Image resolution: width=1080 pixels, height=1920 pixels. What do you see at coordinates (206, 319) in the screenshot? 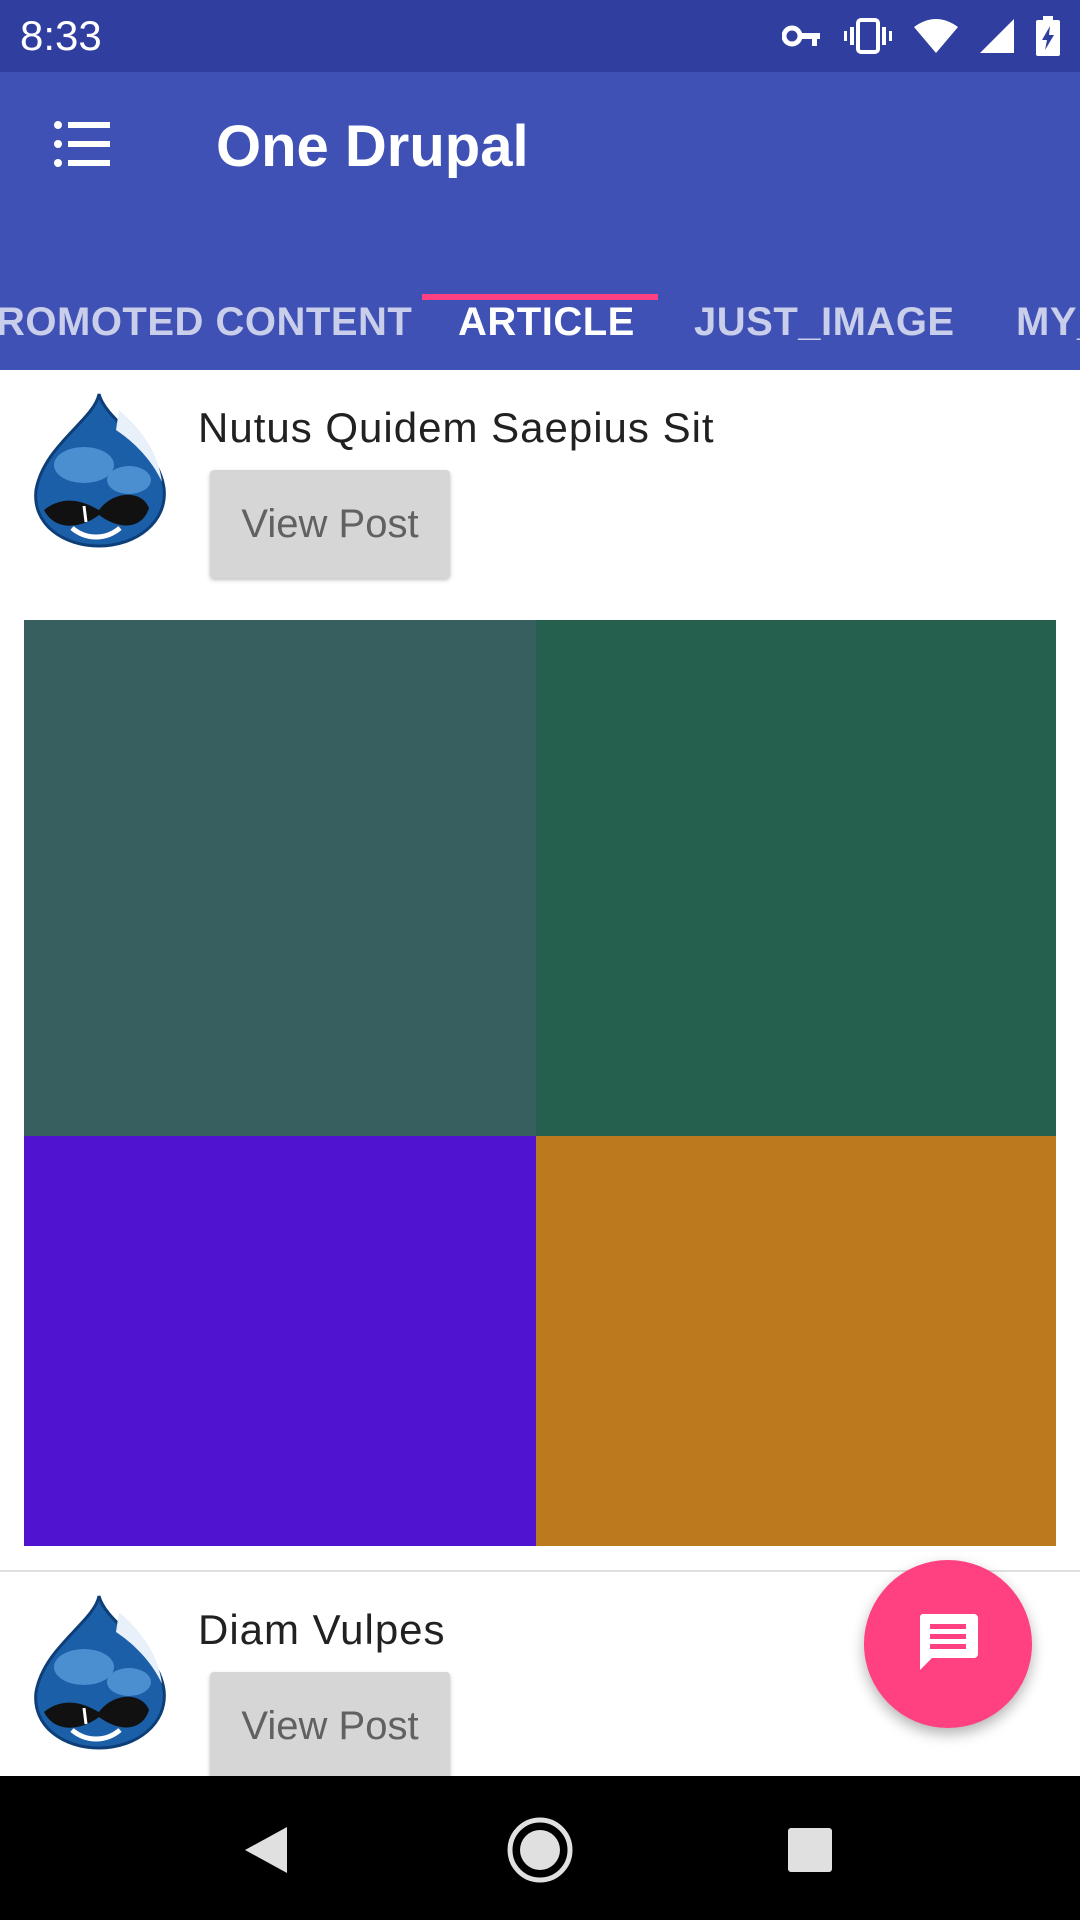
I see `tab-promoted-content: ROMOTED CONTENT` at bounding box center [206, 319].